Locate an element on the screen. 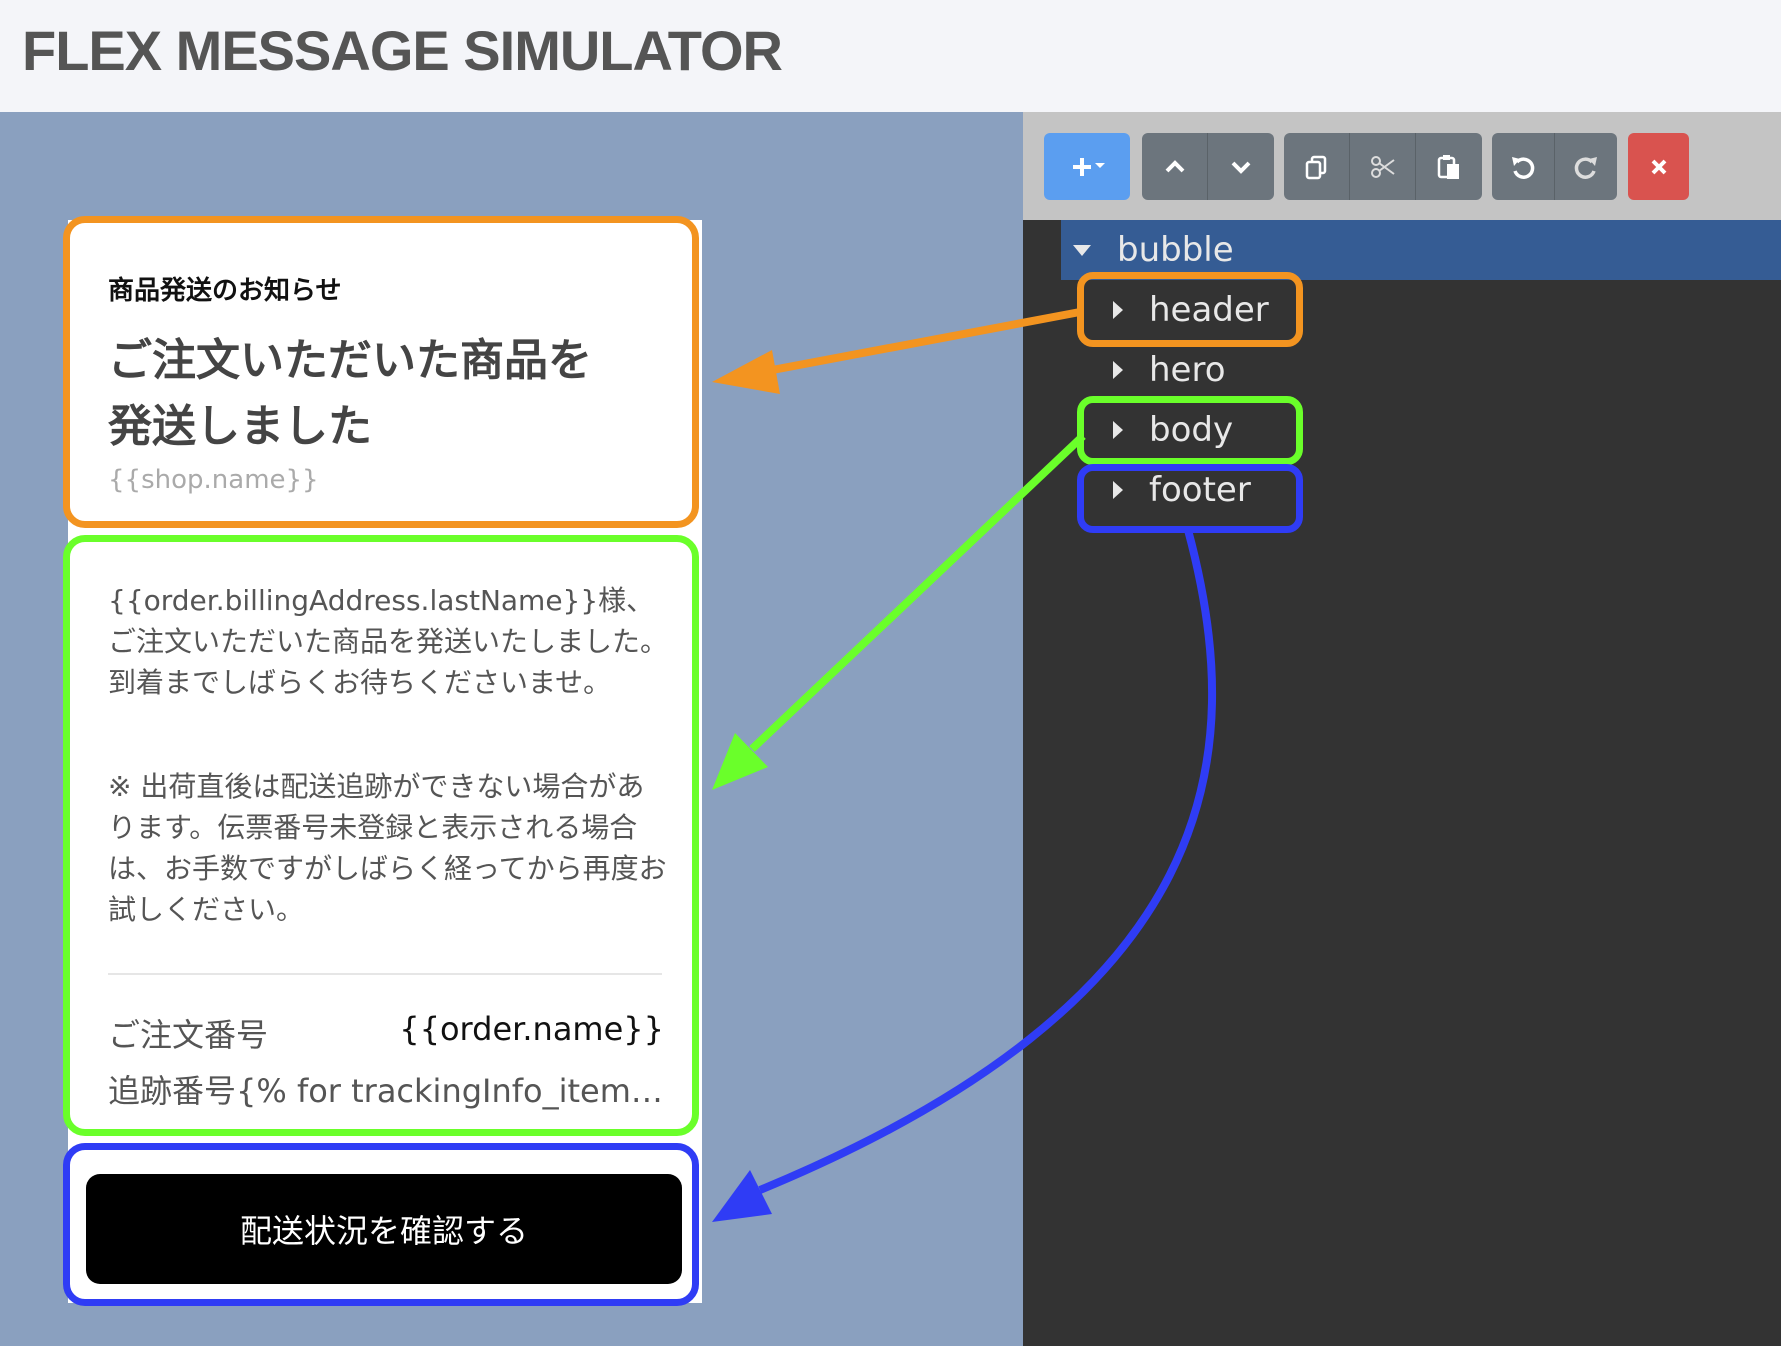 The image size is (1781, 1346). editor-toolbar is located at coordinates (1402, 166).